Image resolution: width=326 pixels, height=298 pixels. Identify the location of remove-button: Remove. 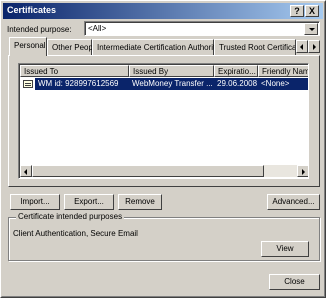
(140, 202).